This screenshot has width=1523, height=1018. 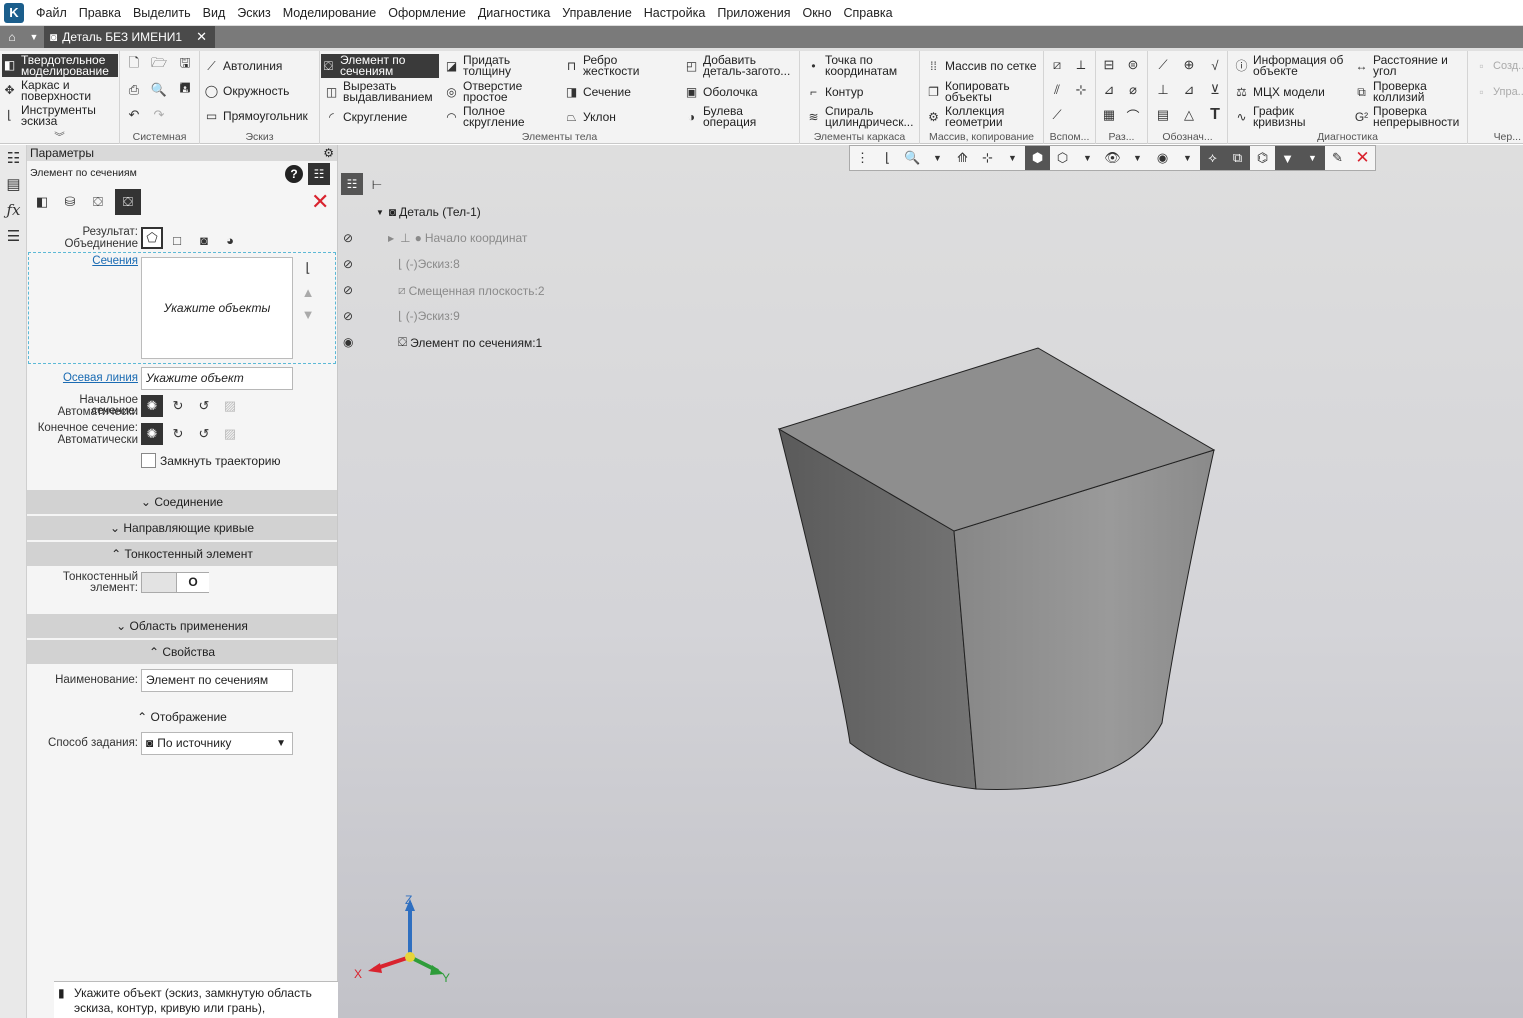 I want to click on section-thin-wall: ⌃ Тонкостенный элемент, so click(x=182, y=554).